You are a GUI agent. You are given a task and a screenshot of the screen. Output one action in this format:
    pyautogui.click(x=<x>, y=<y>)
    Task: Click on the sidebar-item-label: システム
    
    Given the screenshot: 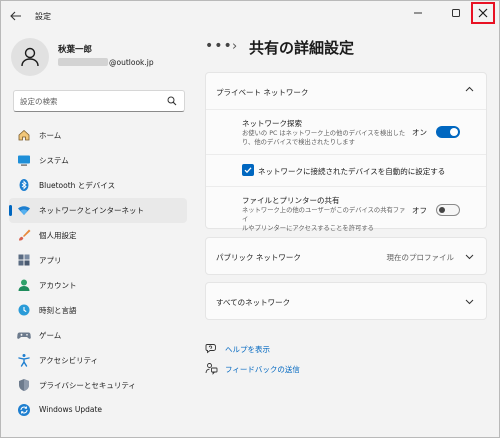 What is the action you would take?
    pyautogui.click(x=54, y=160)
    